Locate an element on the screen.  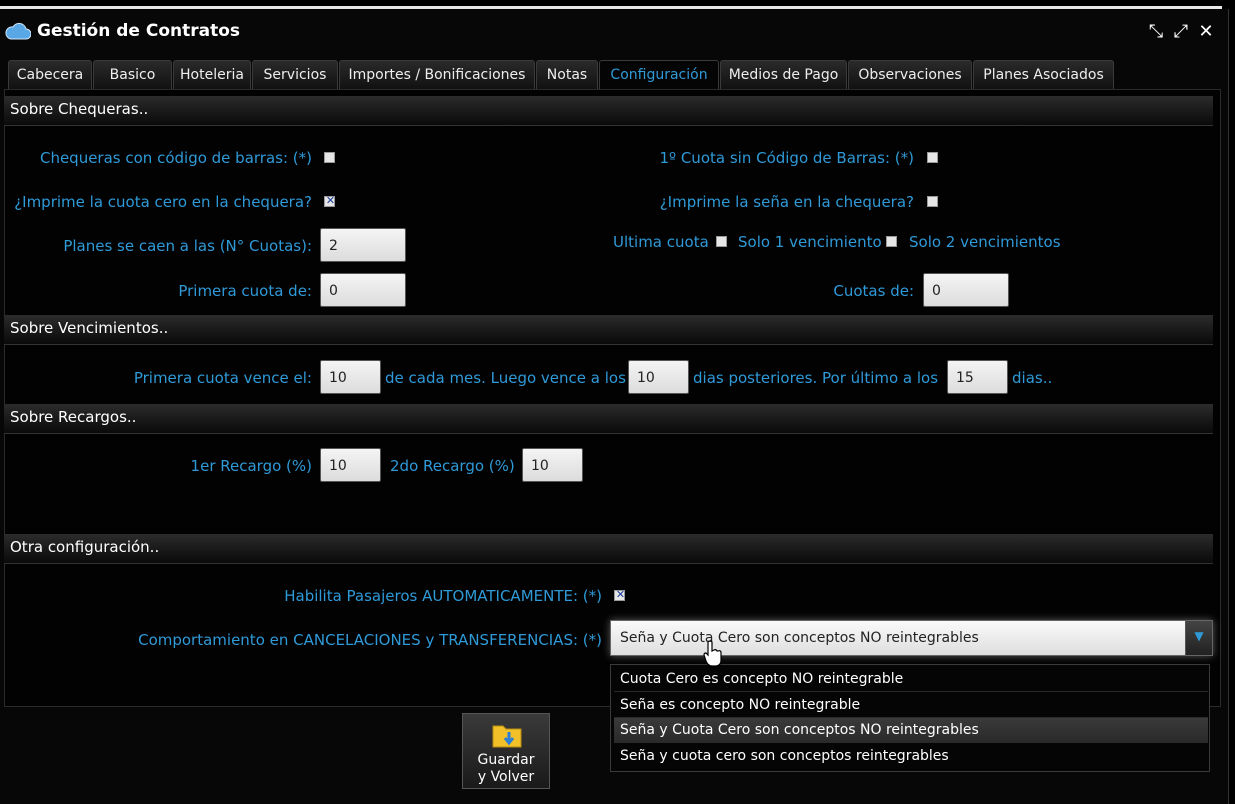
section-otra-header: Otra configuración.. is located at coordinates (608, 549).